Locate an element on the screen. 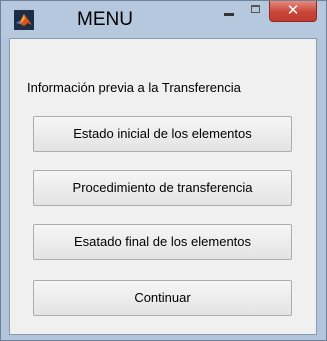 The image size is (327, 341). matlab-logo-icon is located at coordinates (24, 20).